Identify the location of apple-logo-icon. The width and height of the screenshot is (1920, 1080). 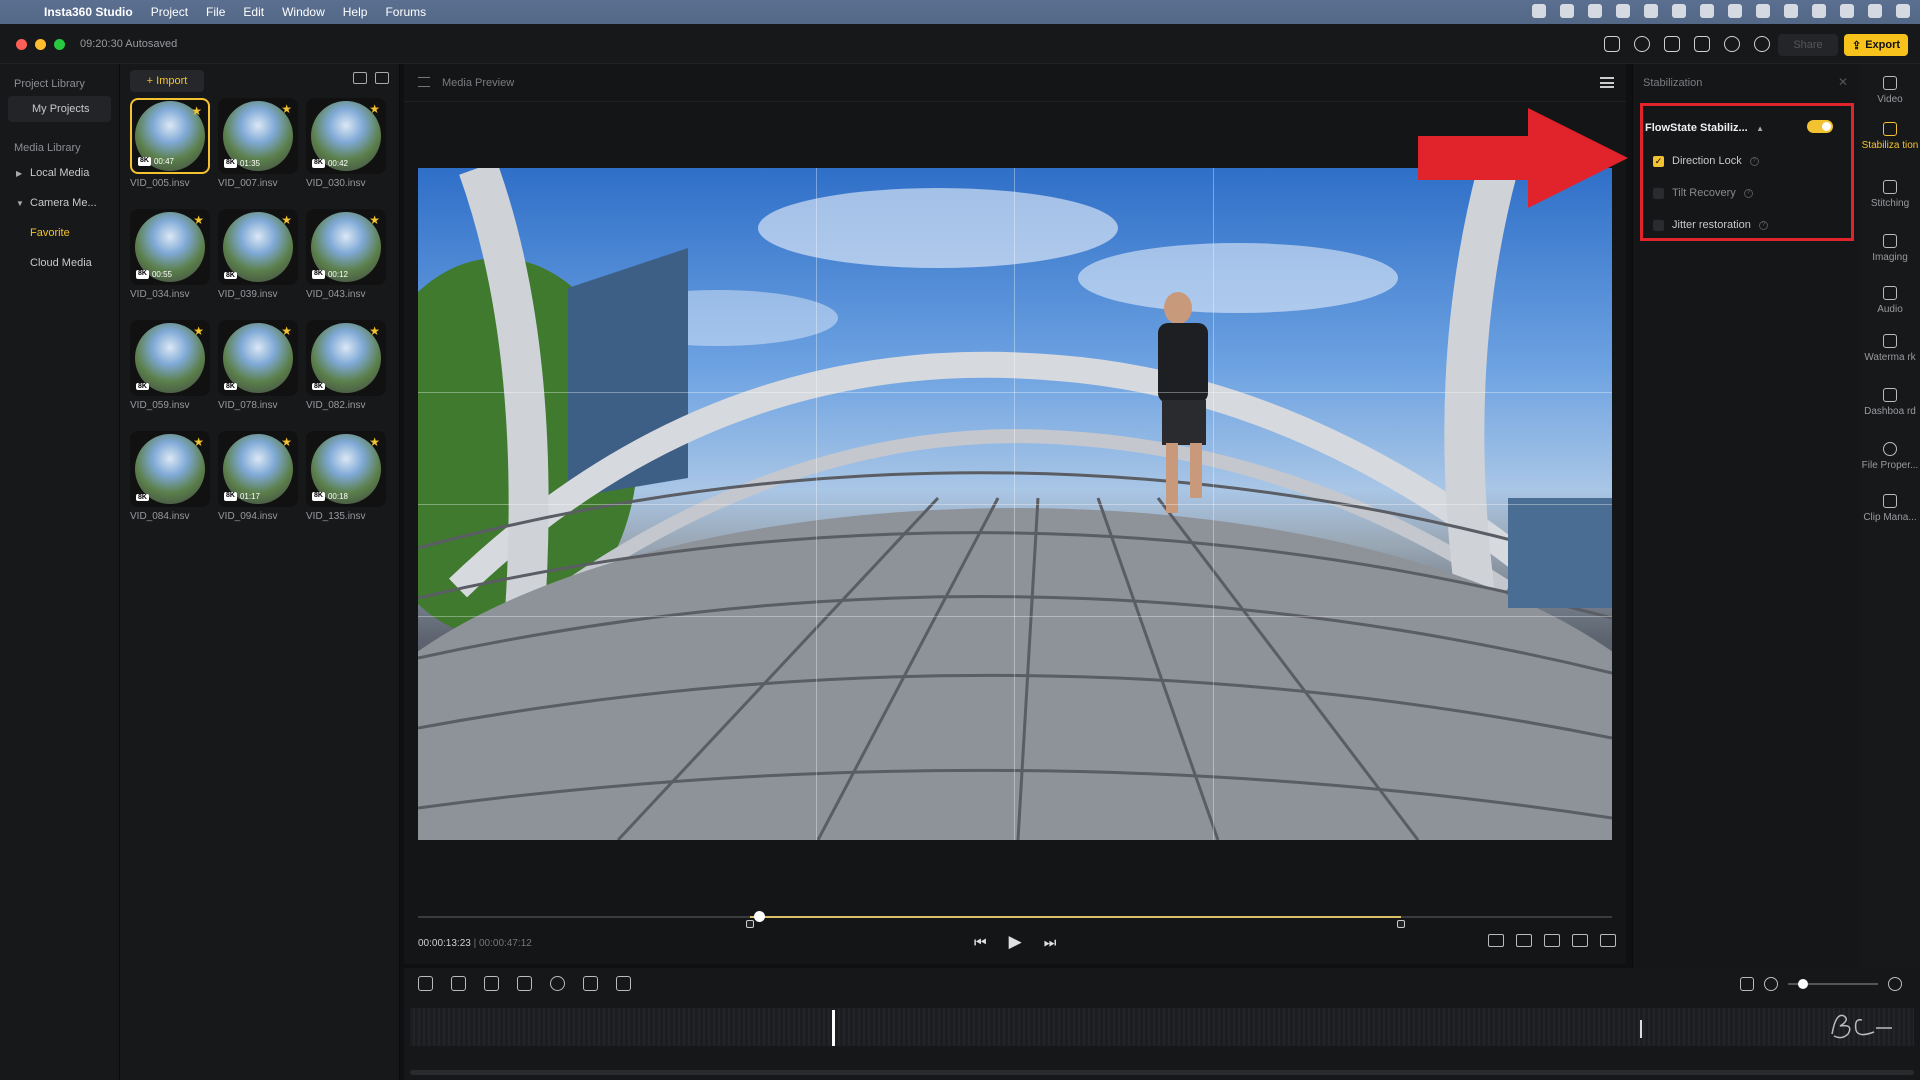
(22, 12).